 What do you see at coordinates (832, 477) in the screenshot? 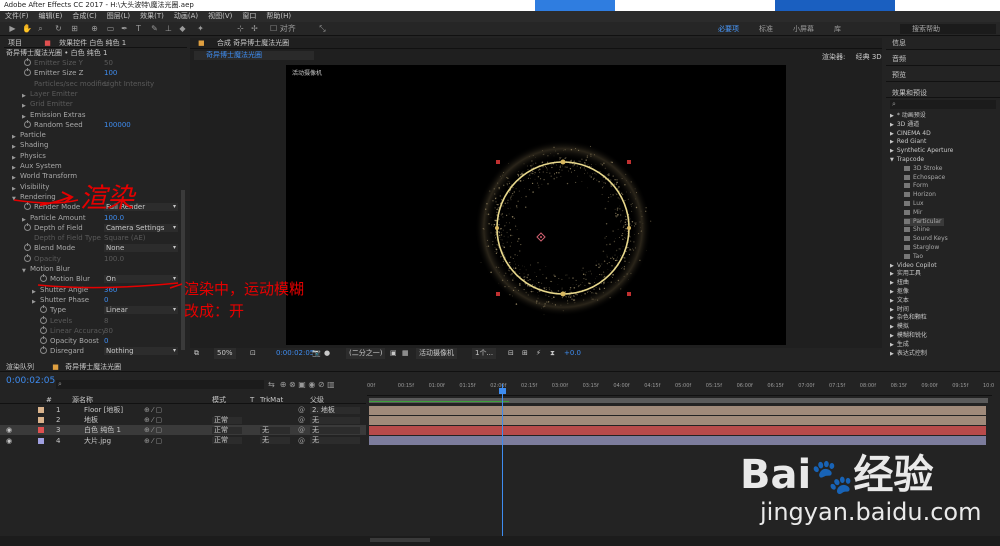
I see `paw-icon: 🐾` at bounding box center [832, 477].